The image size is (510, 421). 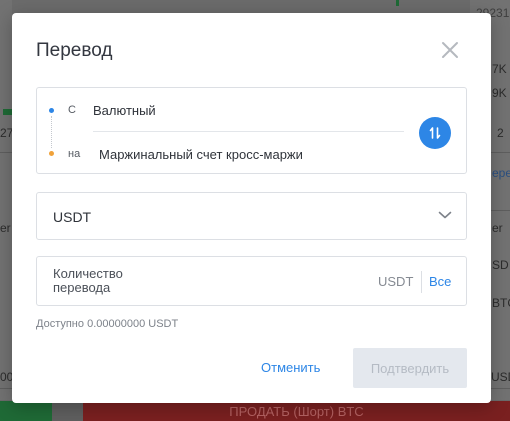 I want to click on coin-select-value: USDT, so click(x=72, y=217).